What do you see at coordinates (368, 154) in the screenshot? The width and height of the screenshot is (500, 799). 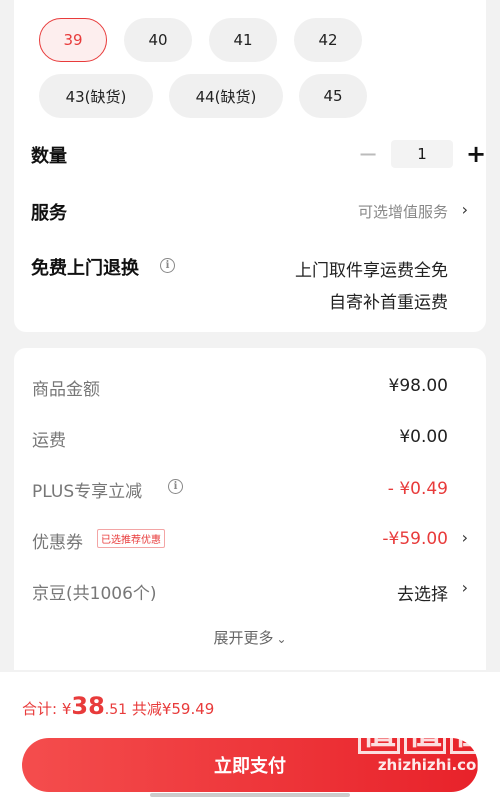 I see `minus-button: −` at bounding box center [368, 154].